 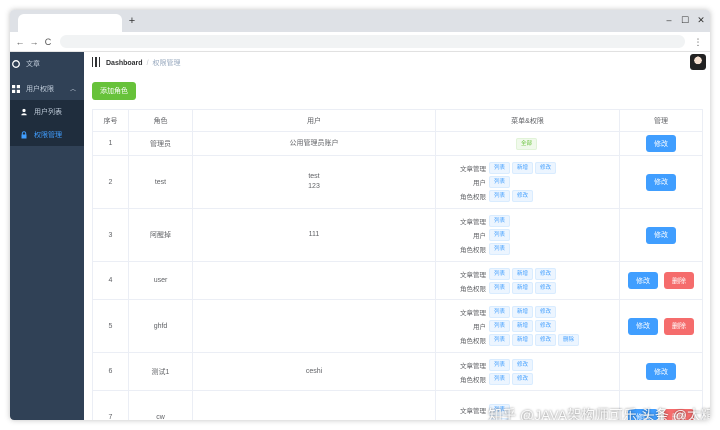 I want to click on close-window-button: ✕, so click(x=701, y=20).